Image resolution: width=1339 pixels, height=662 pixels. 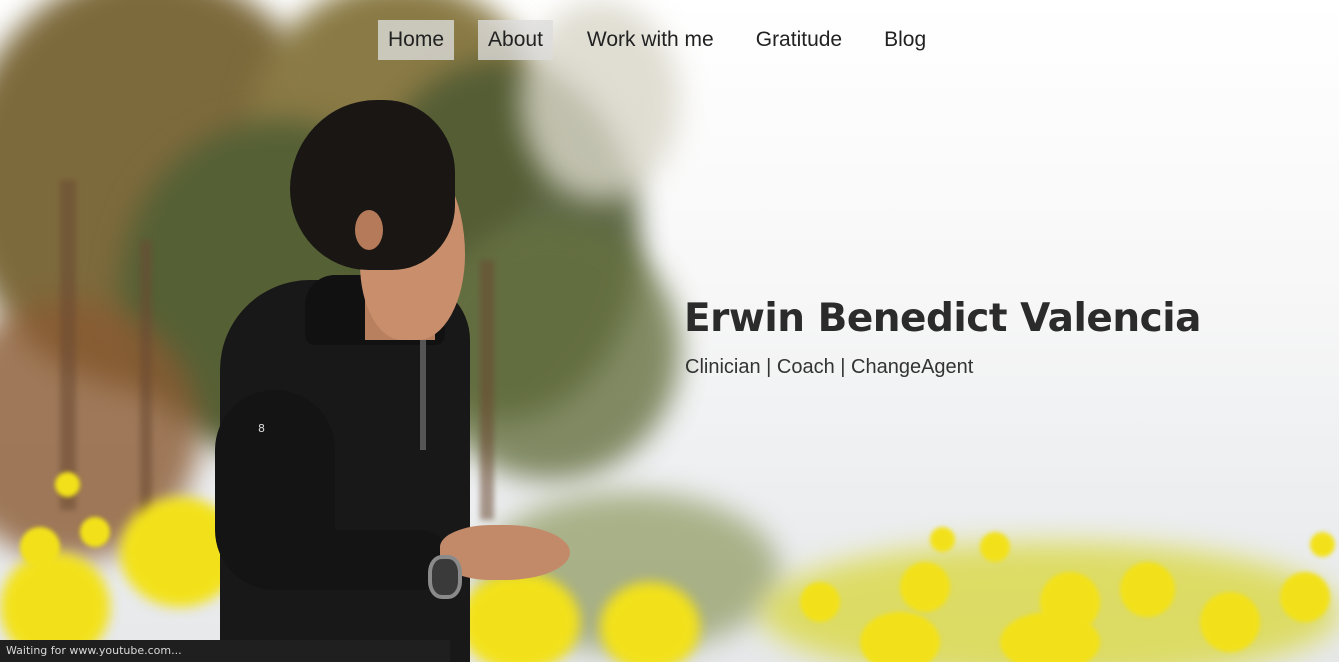 I want to click on nav-home: Home, so click(x=416, y=40).